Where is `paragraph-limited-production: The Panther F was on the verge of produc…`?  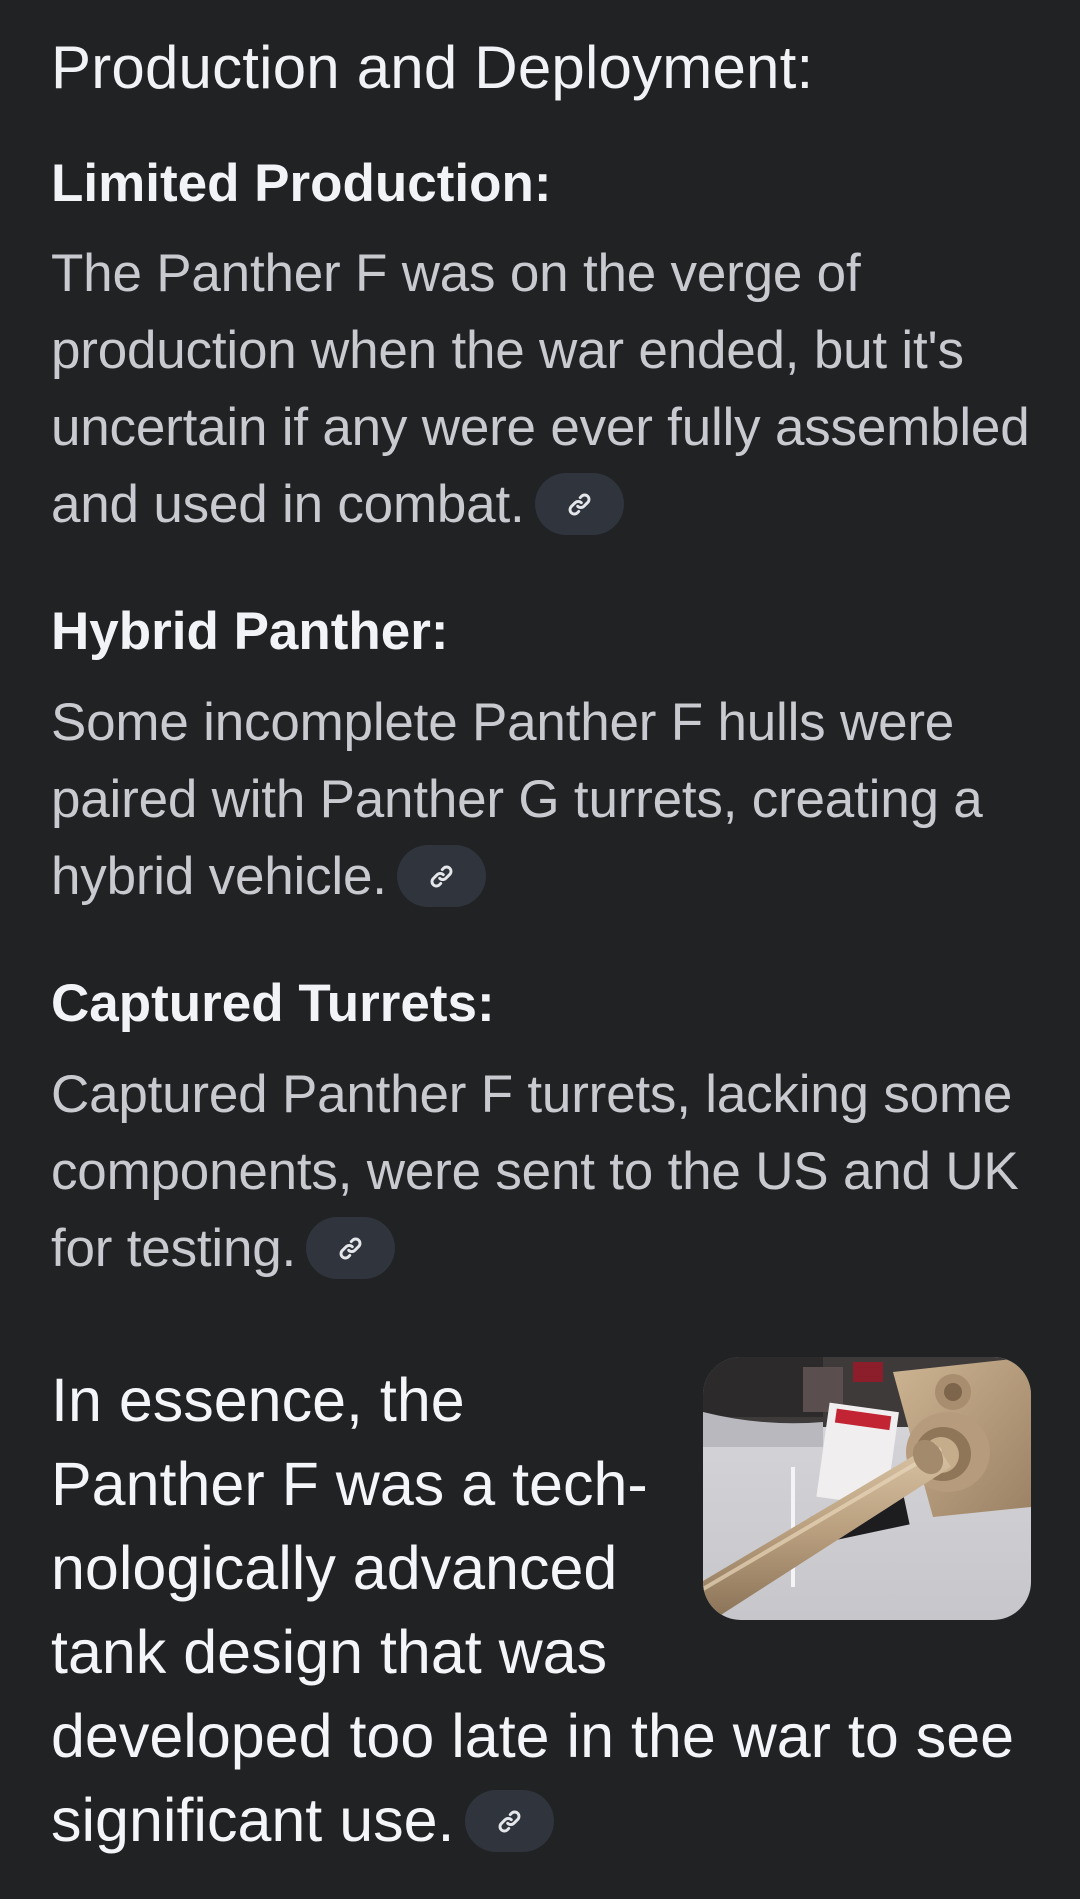 paragraph-limited-production: The Panther F was on the verge of produc… is located at coordinates (546, 389).